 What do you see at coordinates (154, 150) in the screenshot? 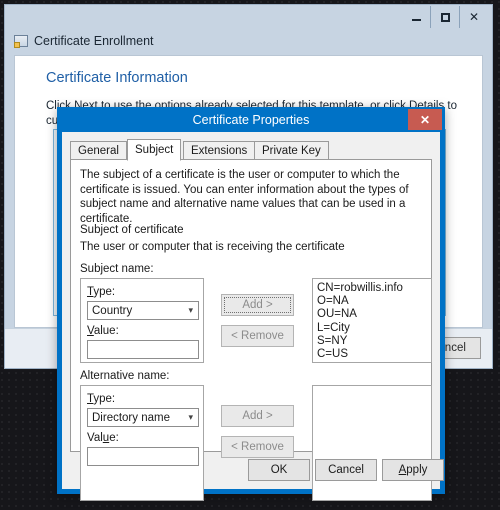
I see `tab-subject: Subject` at bounding box center [154, 150].